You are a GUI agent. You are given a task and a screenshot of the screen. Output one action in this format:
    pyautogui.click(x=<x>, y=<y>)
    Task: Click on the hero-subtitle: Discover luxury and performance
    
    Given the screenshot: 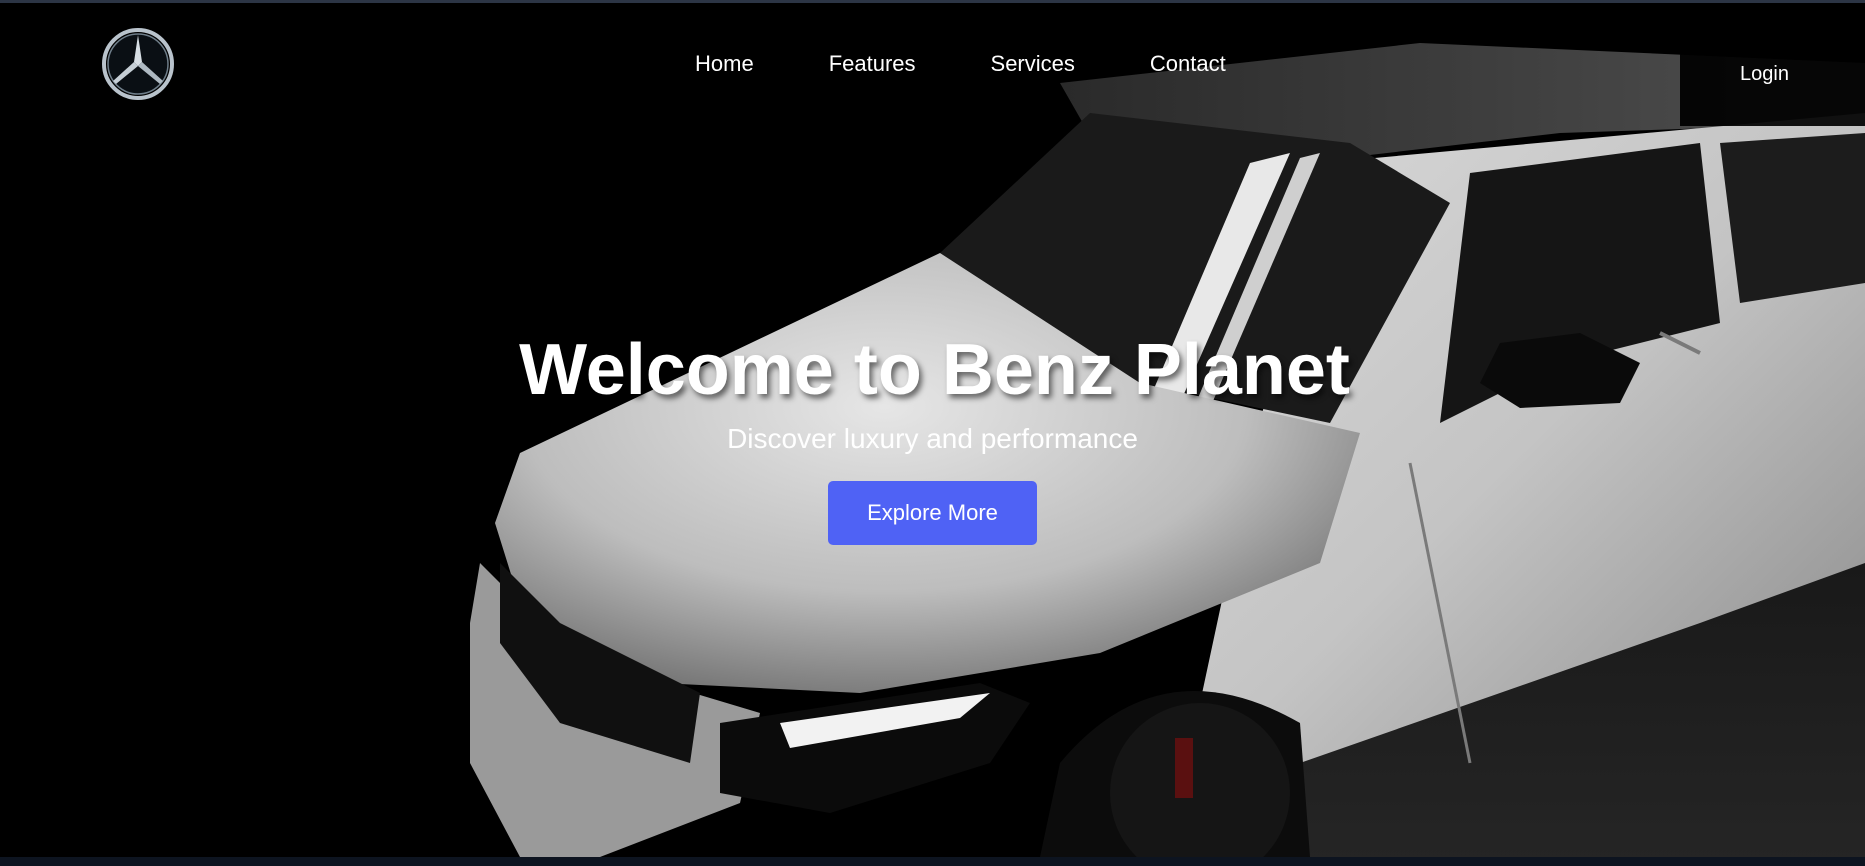 What is the action you would take?
    pyautogui.click(x=932, y=438)
    